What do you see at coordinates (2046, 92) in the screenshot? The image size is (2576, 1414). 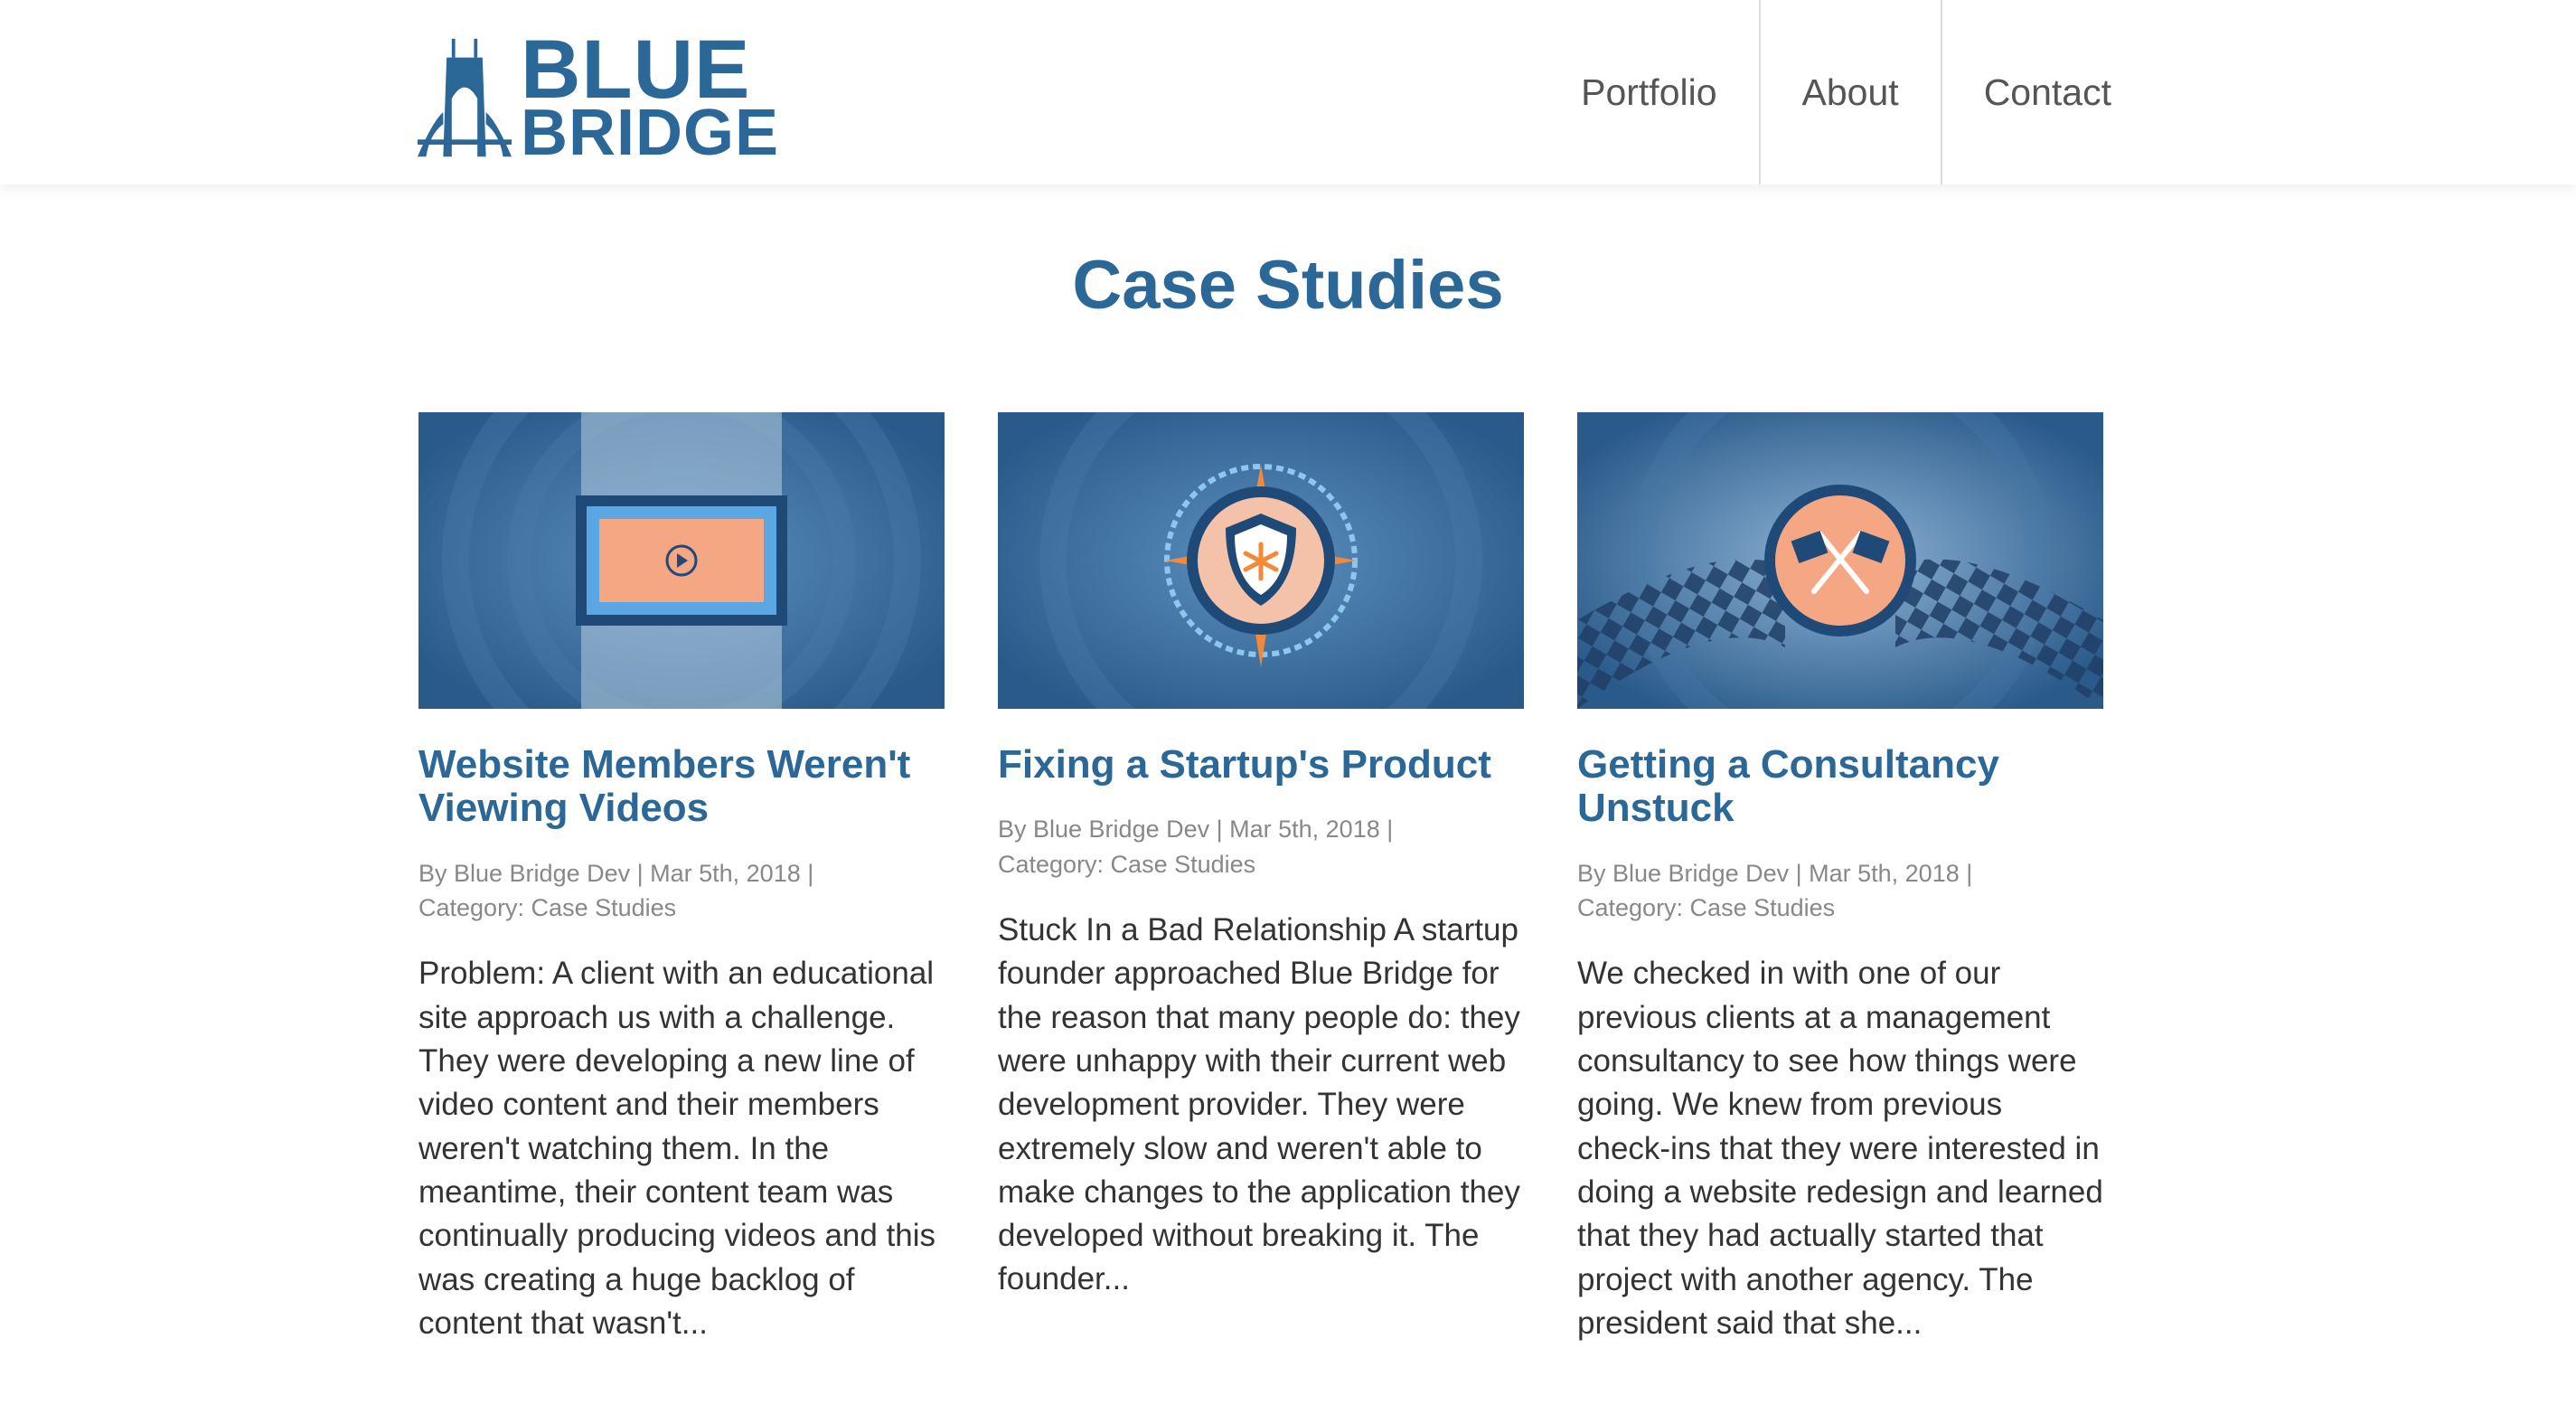 I see `nav-contact: Contact` at bounding box center [2046, 92].